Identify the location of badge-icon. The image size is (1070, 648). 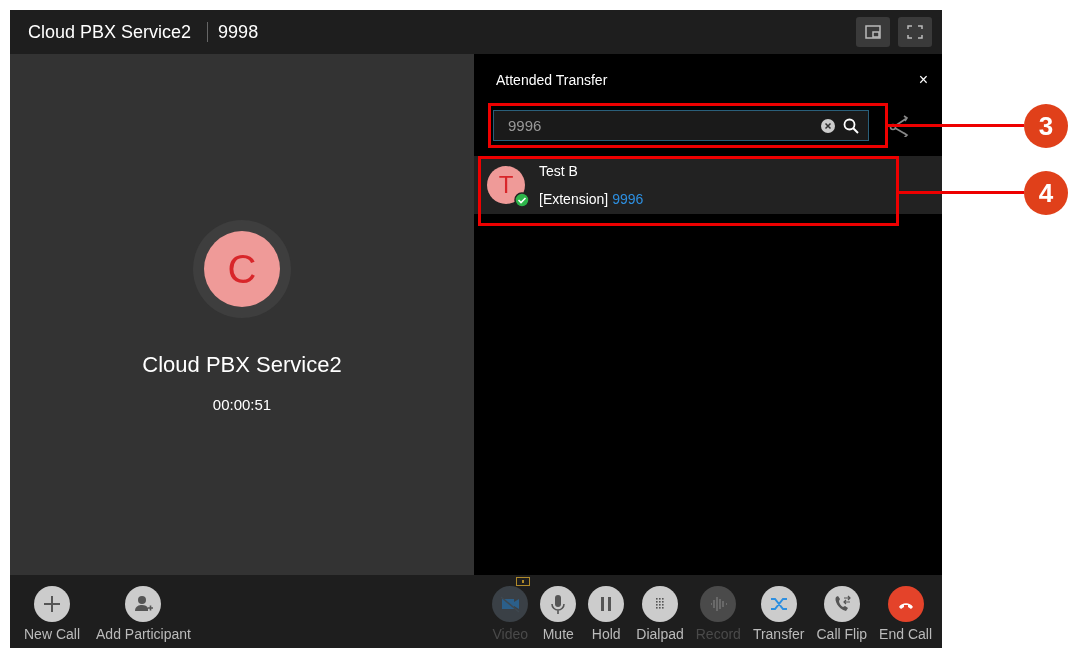
(523, 581).